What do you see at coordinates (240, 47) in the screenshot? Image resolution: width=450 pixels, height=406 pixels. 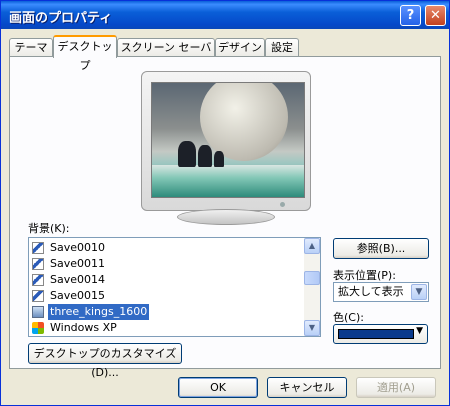 I see `tab-design: デザイン` at bounding box center [240, 47].